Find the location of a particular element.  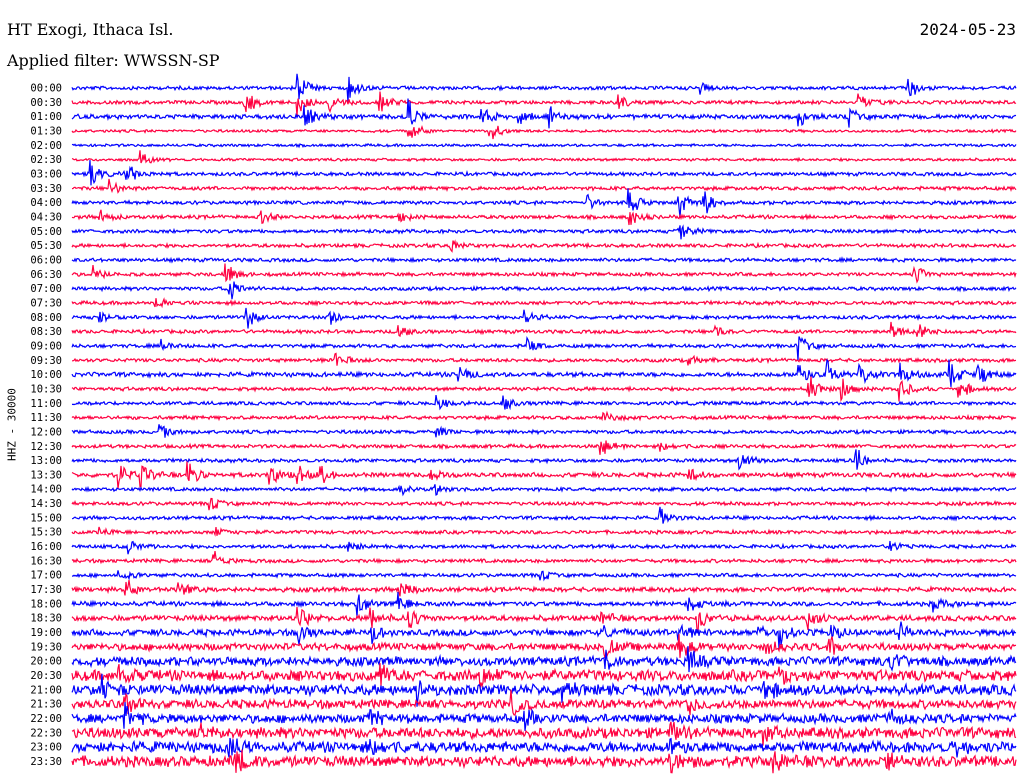

time-label: 13:30 is located at coordinates (46, 475).